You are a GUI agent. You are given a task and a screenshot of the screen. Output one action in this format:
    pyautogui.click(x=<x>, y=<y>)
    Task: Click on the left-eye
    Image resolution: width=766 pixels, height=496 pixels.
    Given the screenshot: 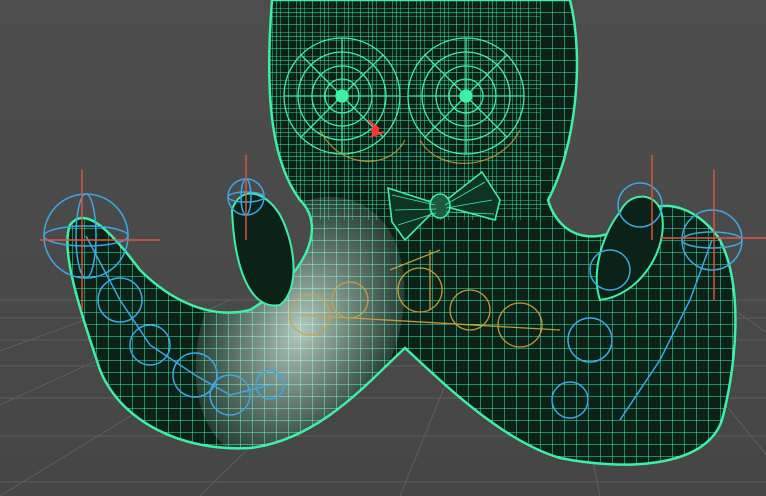 What is the action you would take?
    pyautogui.click(x=342, y=96)
    